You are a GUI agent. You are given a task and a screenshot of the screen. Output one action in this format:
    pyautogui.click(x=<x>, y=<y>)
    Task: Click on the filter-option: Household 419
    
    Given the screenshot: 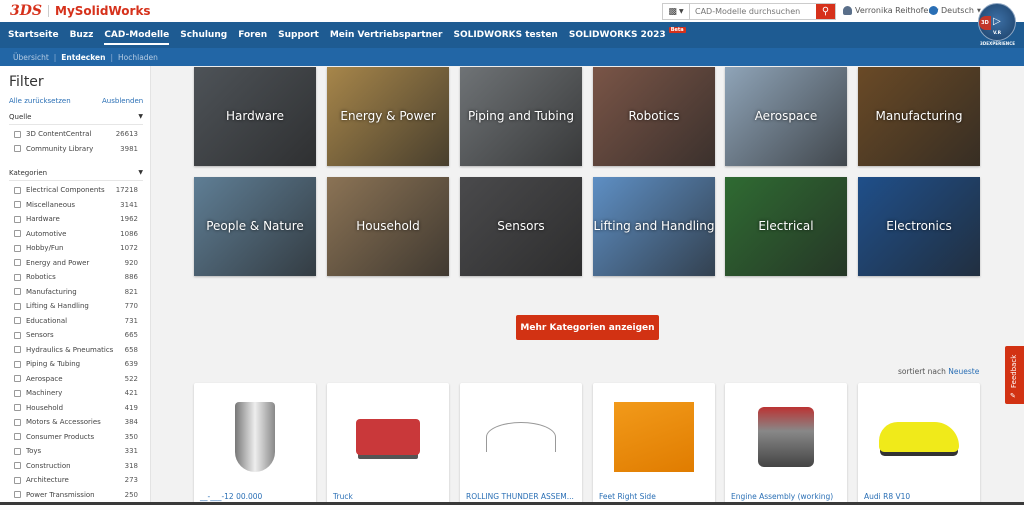 What is the action you would take?
    pyautogui.click(x=76, y=408)
    